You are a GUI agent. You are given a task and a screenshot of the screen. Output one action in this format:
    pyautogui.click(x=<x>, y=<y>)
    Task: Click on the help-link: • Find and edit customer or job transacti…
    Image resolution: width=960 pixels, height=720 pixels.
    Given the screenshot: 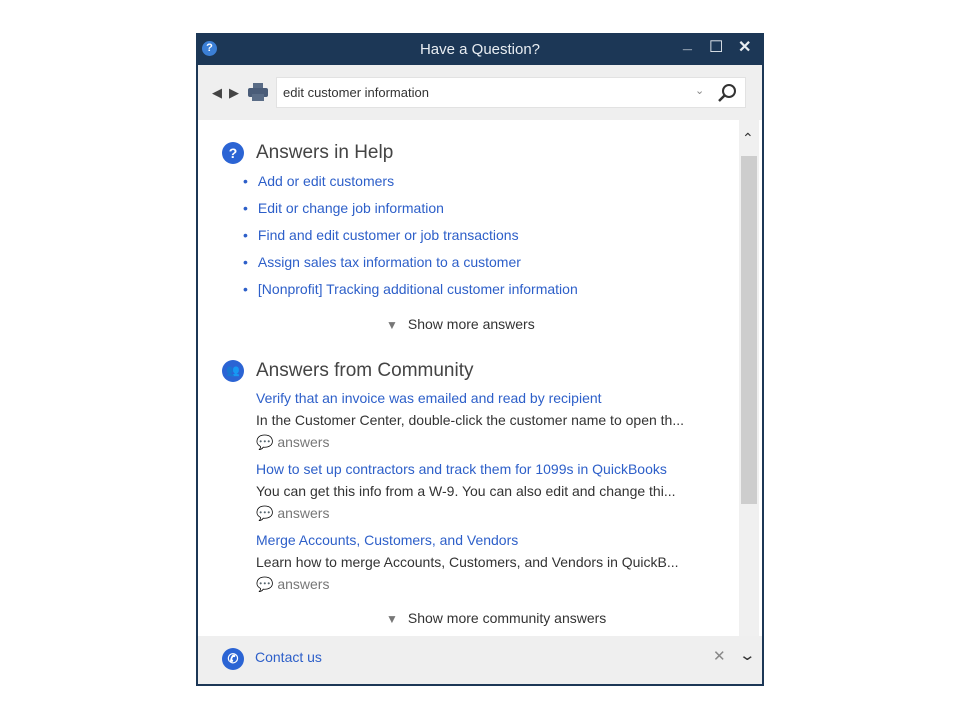 What is the action you would take?
    pyautogui.click(x=381, y=235)
    